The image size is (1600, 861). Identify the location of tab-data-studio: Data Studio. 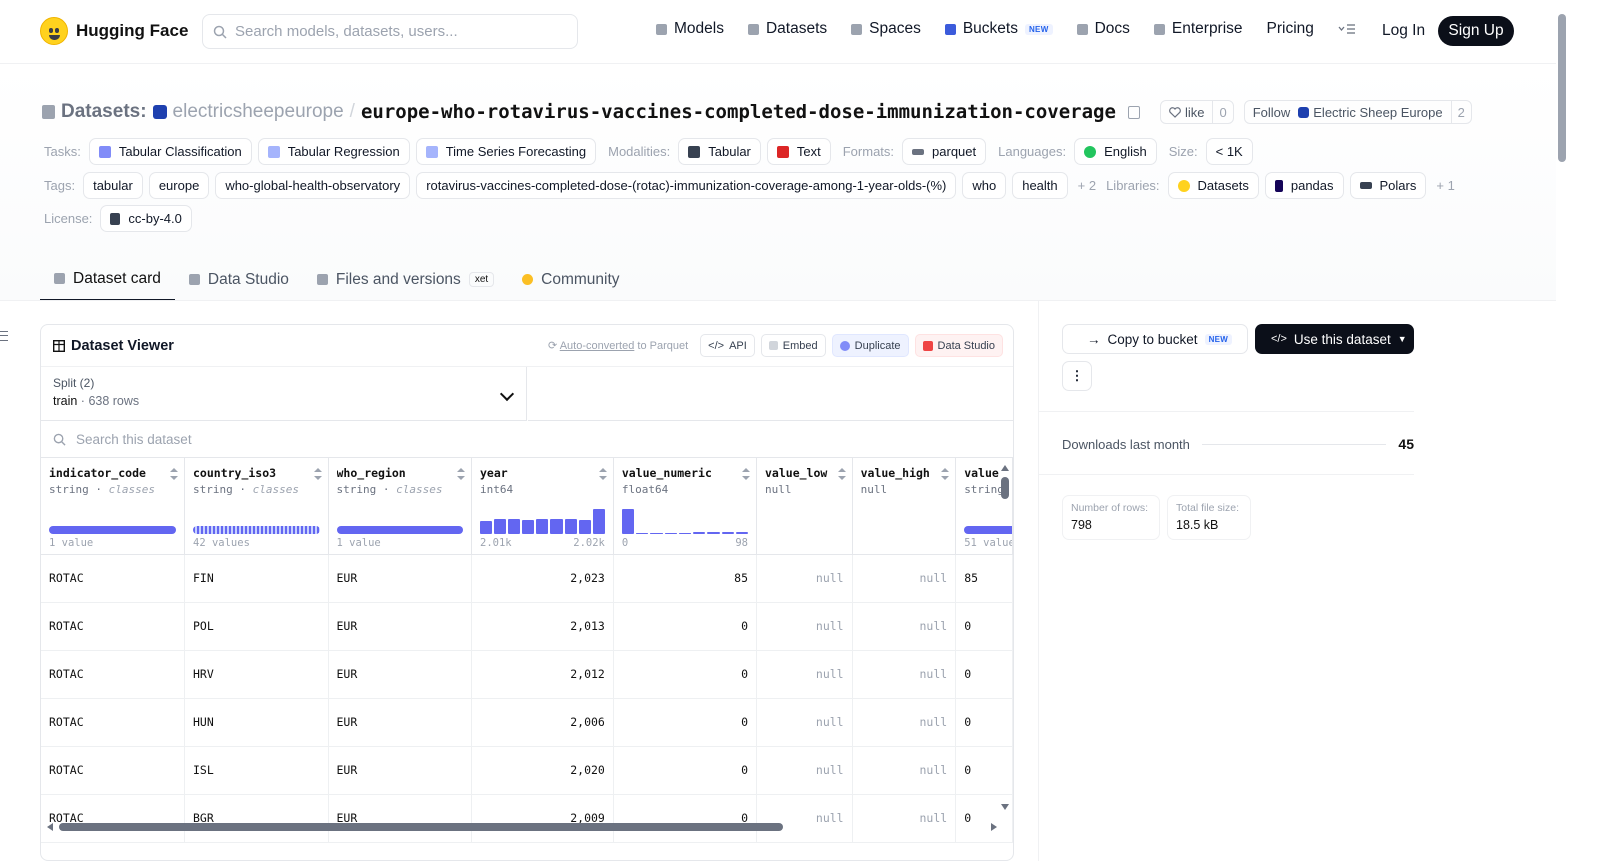
(239, 279).